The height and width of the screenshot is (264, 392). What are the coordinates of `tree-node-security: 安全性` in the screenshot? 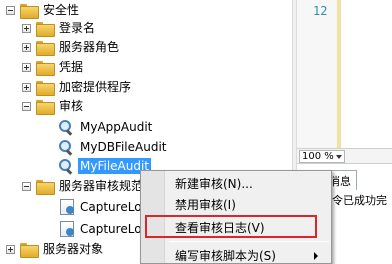 It's located at (43, 10).